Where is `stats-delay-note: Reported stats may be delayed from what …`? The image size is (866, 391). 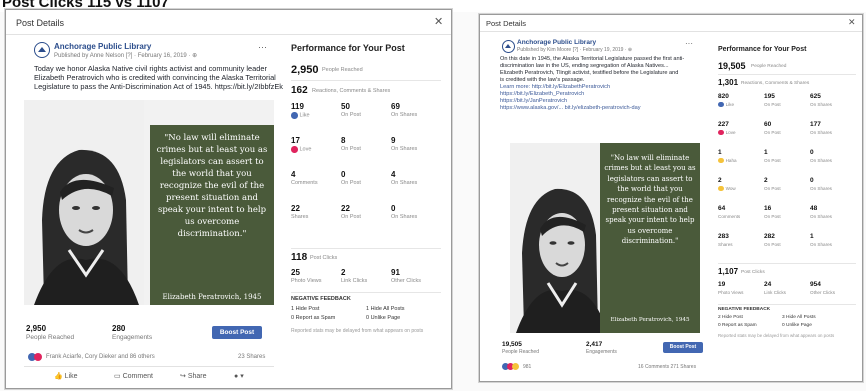
stats-delay-note: Reported stats may be delayed from what … is located at coordinates (357, 331).